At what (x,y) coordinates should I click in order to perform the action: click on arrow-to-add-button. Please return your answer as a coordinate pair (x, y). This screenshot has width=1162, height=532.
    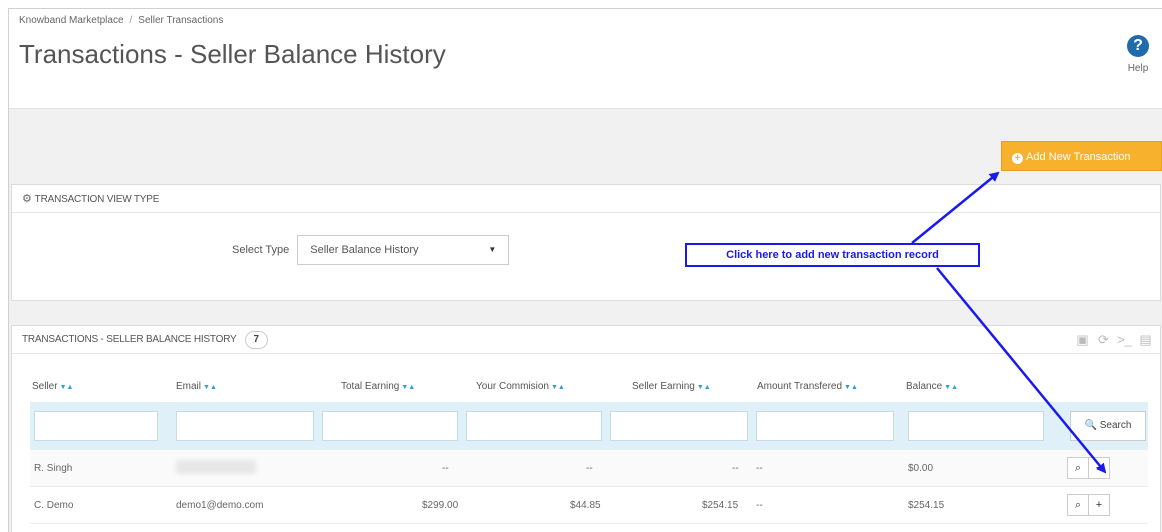
    Looking at the image, I should click on (955, 207).